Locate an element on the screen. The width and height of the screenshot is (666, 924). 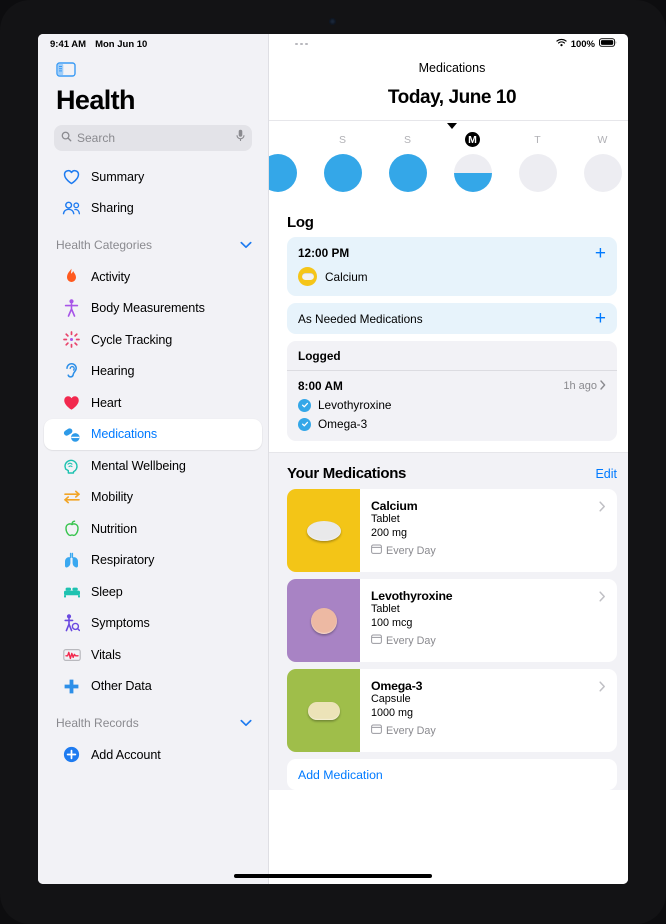
sidebar-item-hearing: Hearing is located at coordinates (153, 372).